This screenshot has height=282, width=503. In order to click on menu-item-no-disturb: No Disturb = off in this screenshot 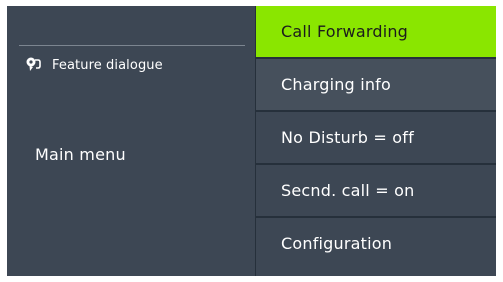, I will do `click(376, 137)`.